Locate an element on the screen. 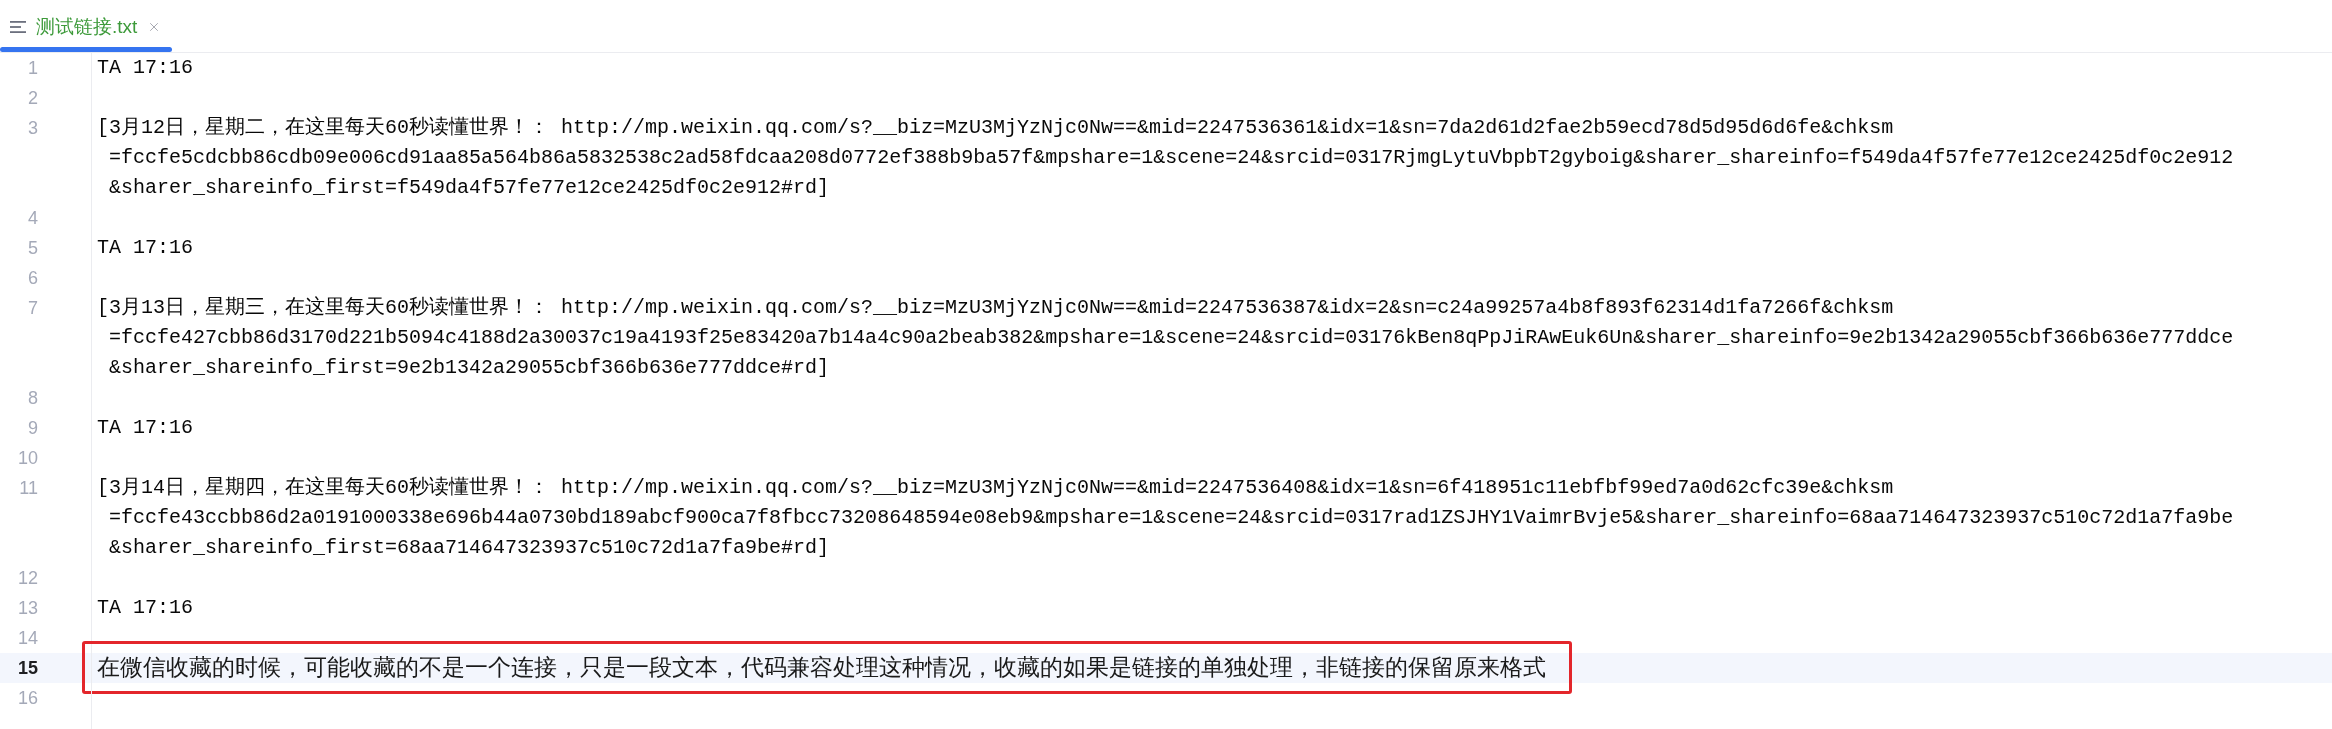 This screenshot has width=2332, height=729. line-number: 12 is located at coordinates (27, 578).